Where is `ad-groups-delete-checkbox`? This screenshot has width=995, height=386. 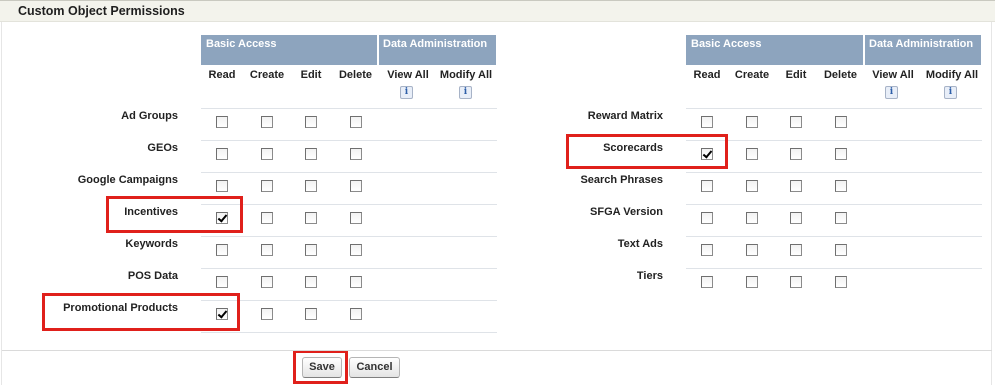
ad-groups-delete-checkbox is located at coordinates (356, 122).